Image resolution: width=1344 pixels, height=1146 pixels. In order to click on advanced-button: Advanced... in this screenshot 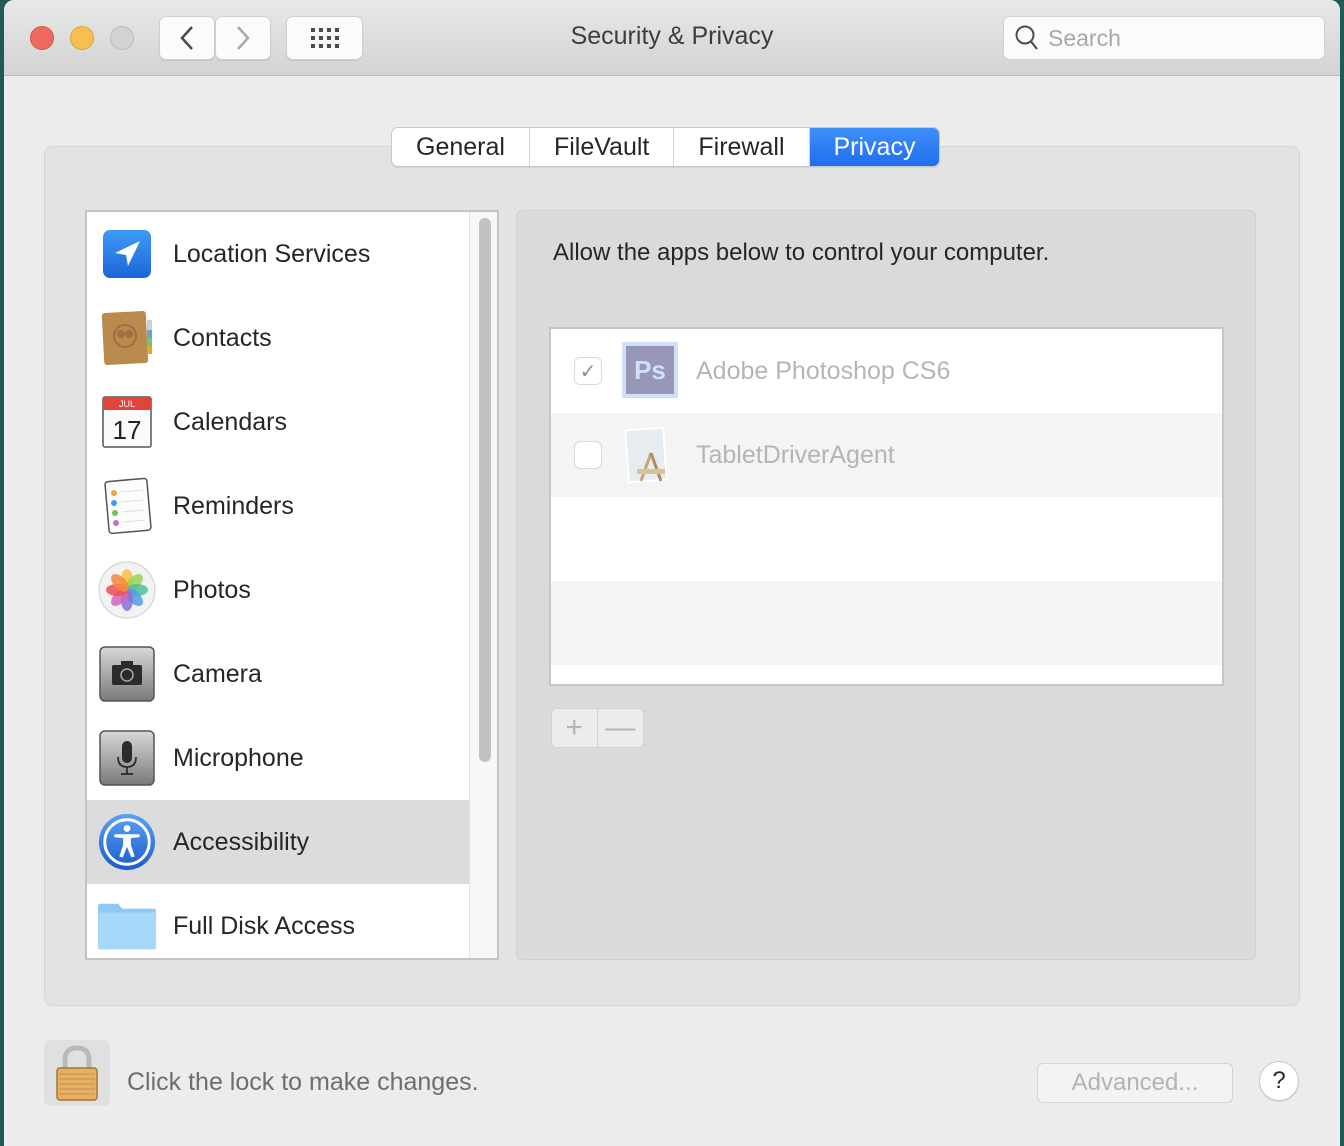, I will do `click(1135, 1083)`.